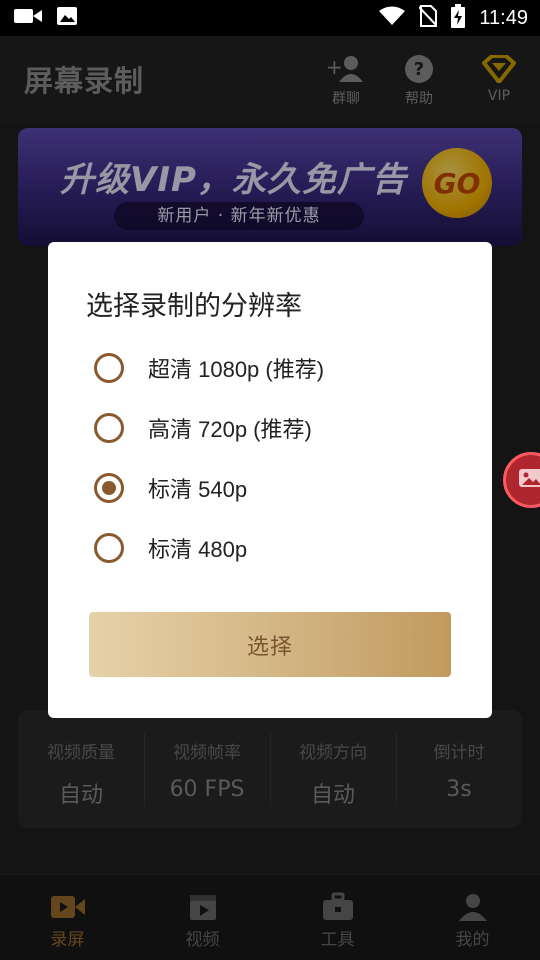  What do you see at coordinates (46, 18) in the screenshot?
I see `status-left` at bounding box center [46, 18].